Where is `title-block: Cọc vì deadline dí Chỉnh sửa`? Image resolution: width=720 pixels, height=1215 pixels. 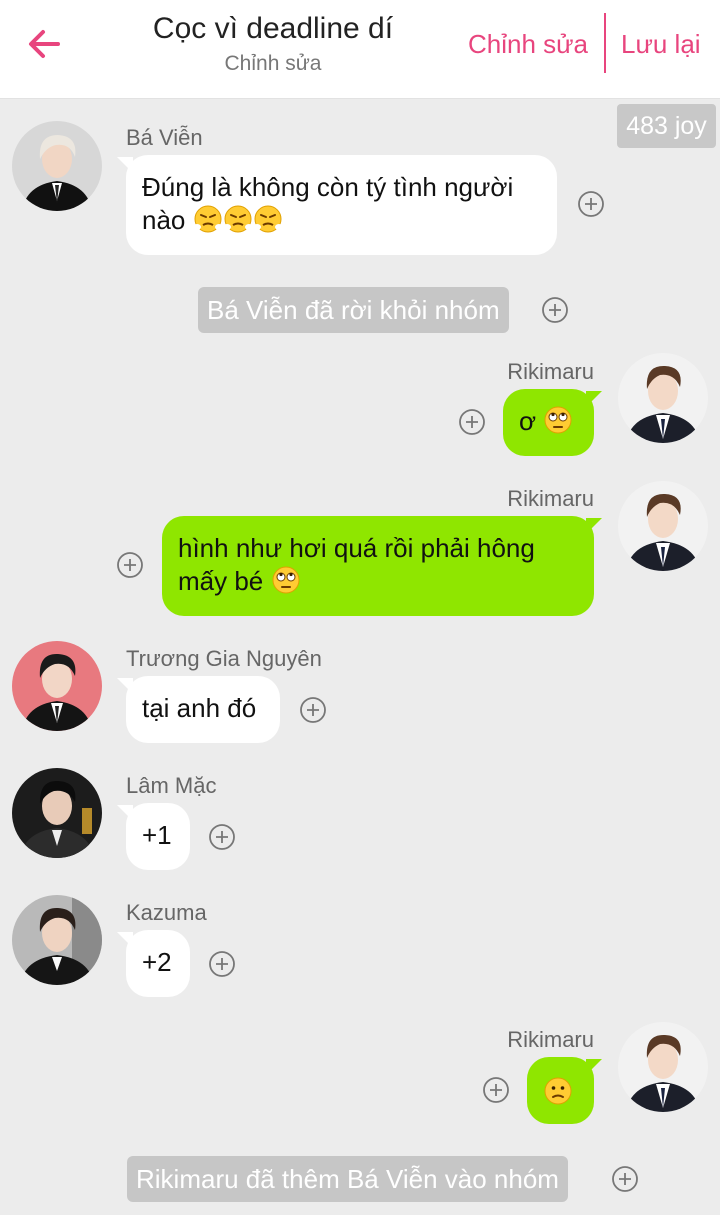 title-block: Cọc vì deadline dí Chỉnh sửa is located at coordinates (273, 45).